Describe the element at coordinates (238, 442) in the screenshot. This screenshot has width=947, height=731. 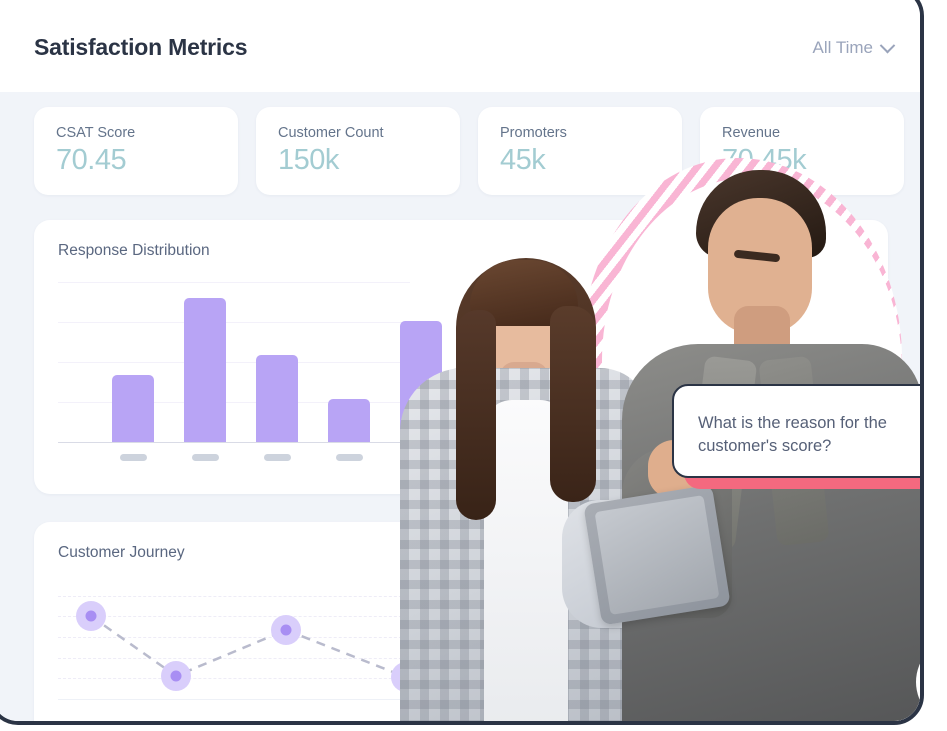
I see `bar-chart-axis-line` at that location.